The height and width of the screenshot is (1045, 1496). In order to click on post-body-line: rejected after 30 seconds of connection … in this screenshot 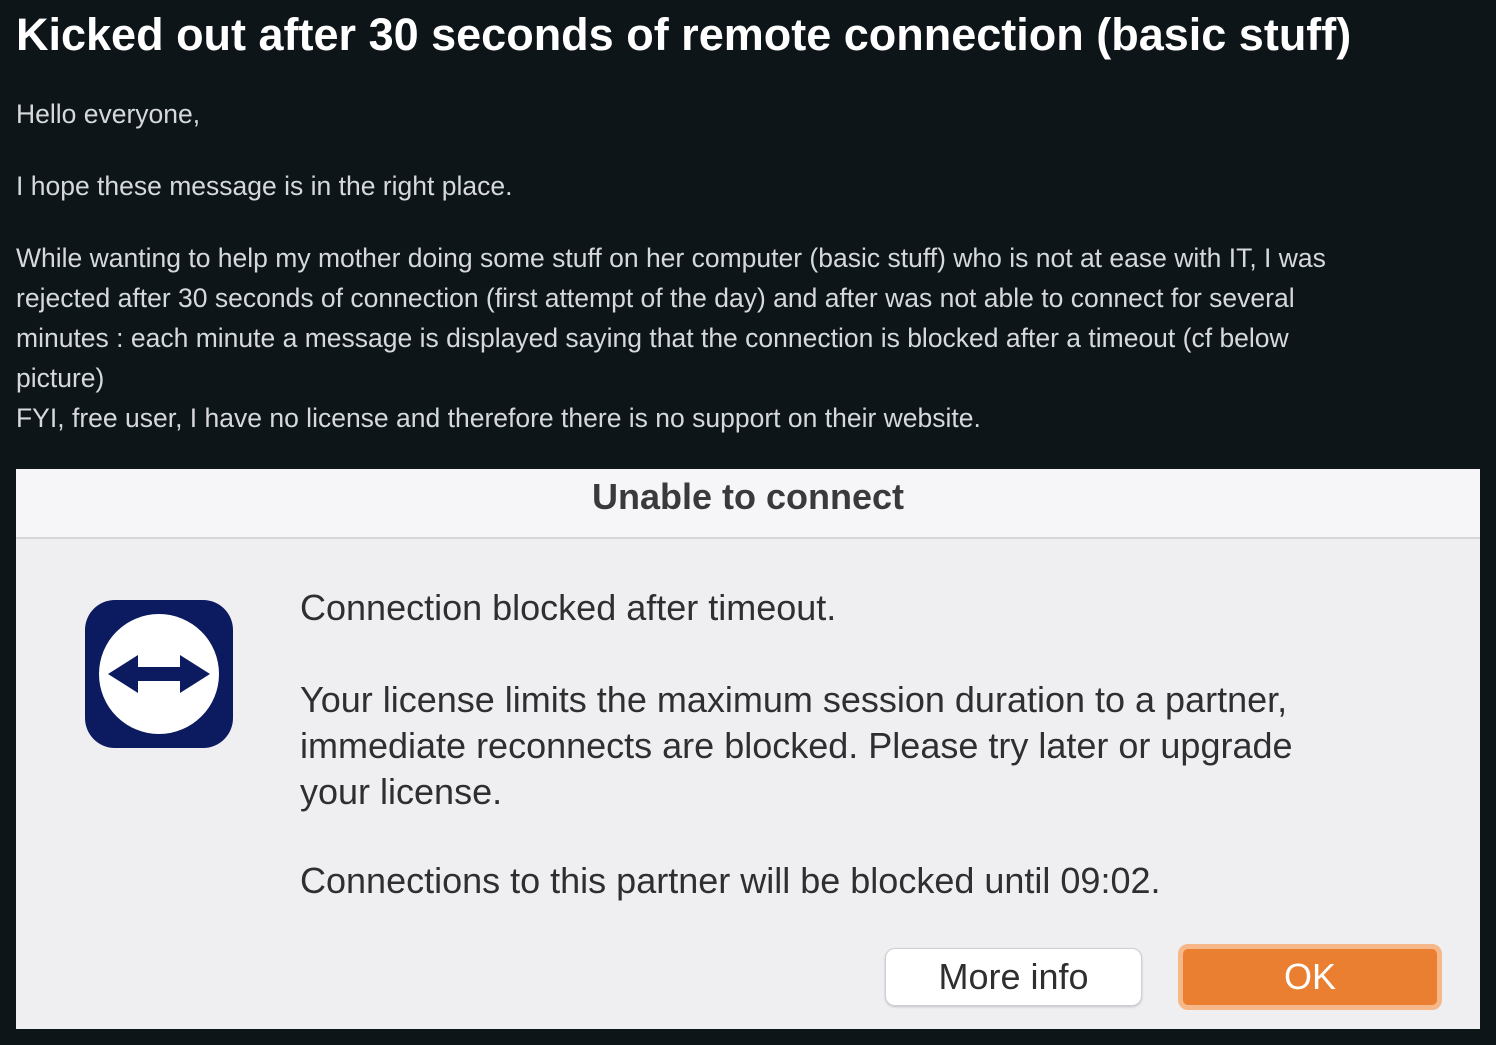, I will do `click(655, 298)`.